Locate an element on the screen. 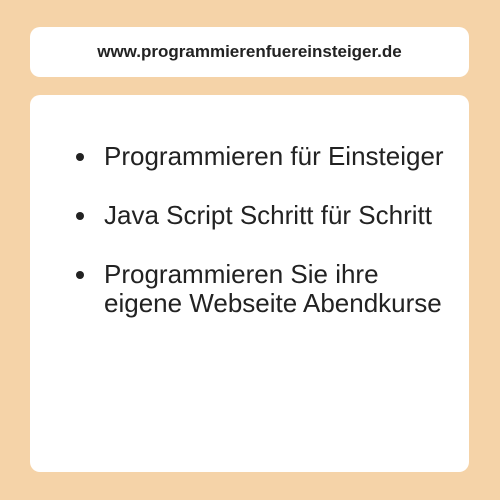 This screenshot has height=500, width=500. url-banner: www.programmierenfuereinsteiger.de is located at coordinates (249, 52).